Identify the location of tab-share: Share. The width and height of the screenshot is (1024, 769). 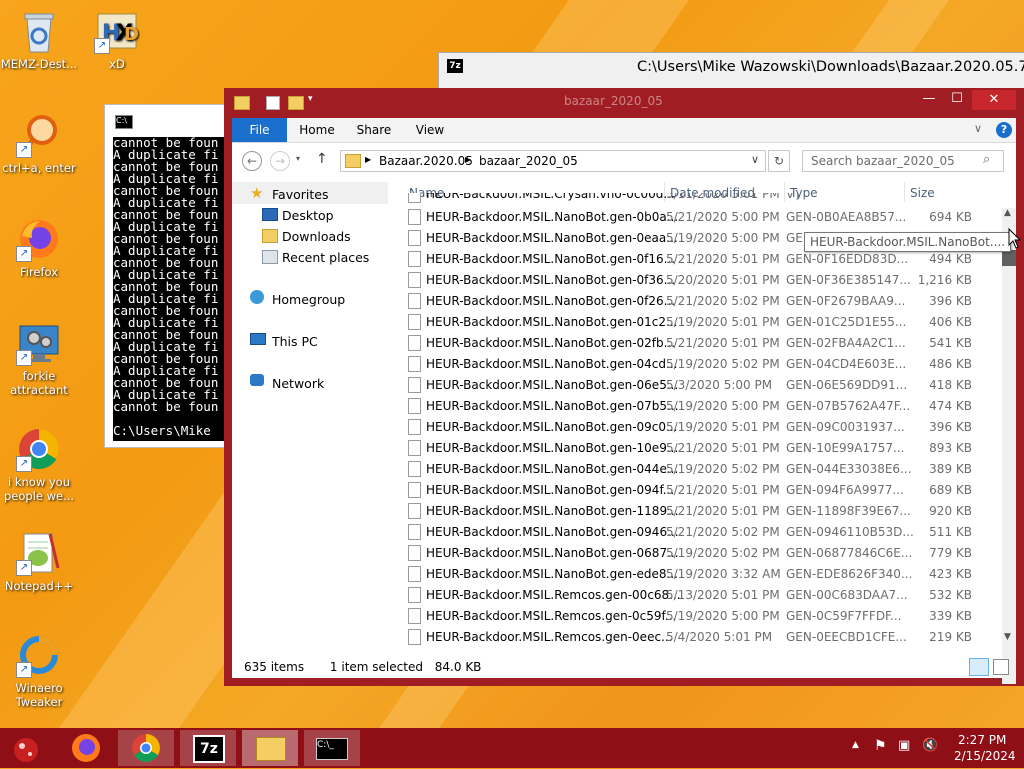
(374, 130).